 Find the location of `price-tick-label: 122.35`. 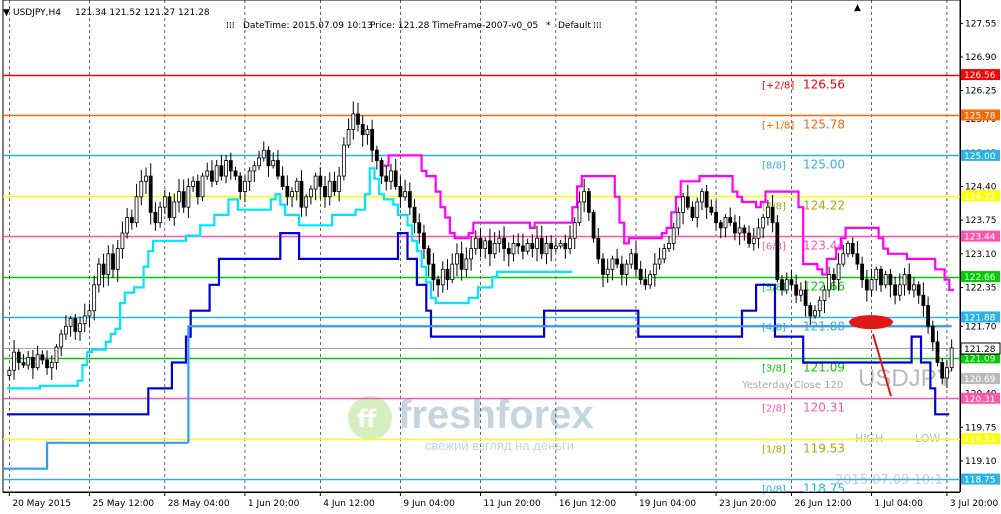

price-tick-label: 122.35 is located at coordinates (981, 288).